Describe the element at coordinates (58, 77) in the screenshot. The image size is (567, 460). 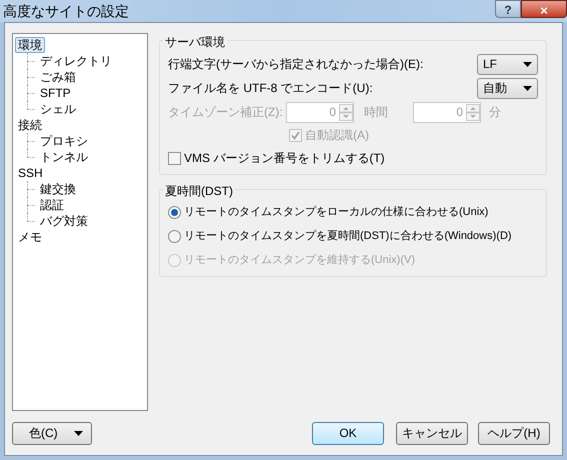
I see `tree-item: ごみ箱` at that location.